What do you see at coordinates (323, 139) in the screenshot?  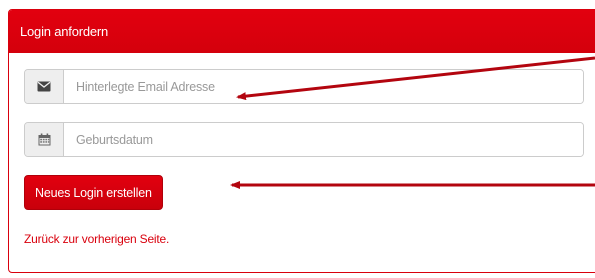 I see `birthdate-input` at bounding box center [323, 139].